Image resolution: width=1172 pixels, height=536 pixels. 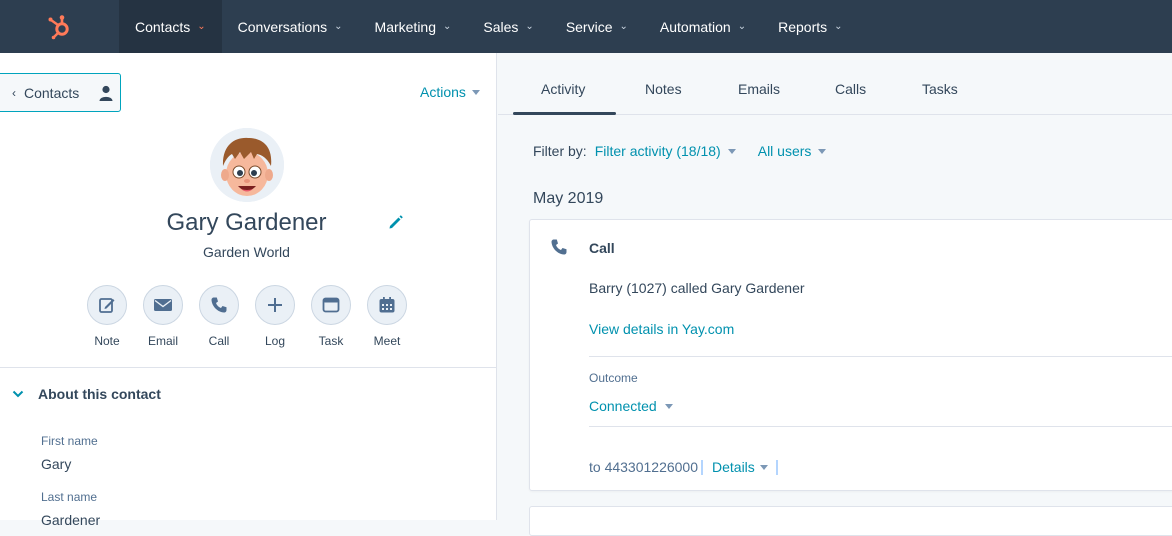 I want to click on filter-activity-label: Filter activity (18/18), so click(x=657, y=151).